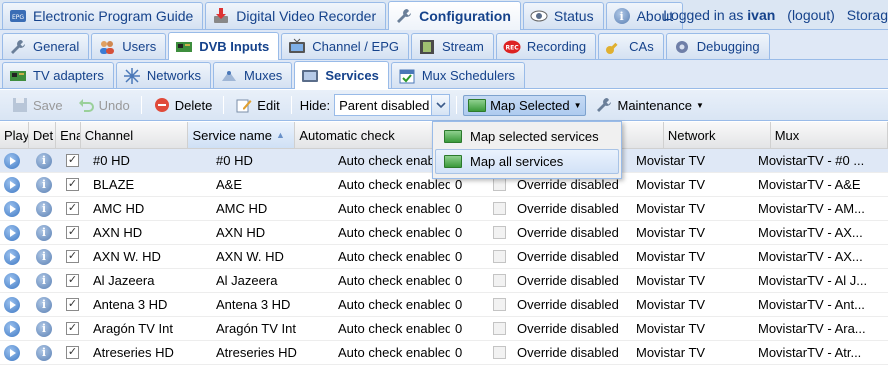  I want to click on chevron-down-icon, so click(440, 105).